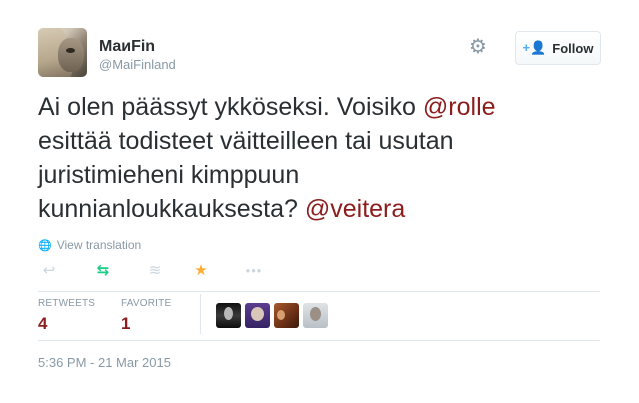 The width and height of the screenshot is (639, 403). I want to click on tweet-text-line4: kunnianloukkauksesta?, so click(171, 209).